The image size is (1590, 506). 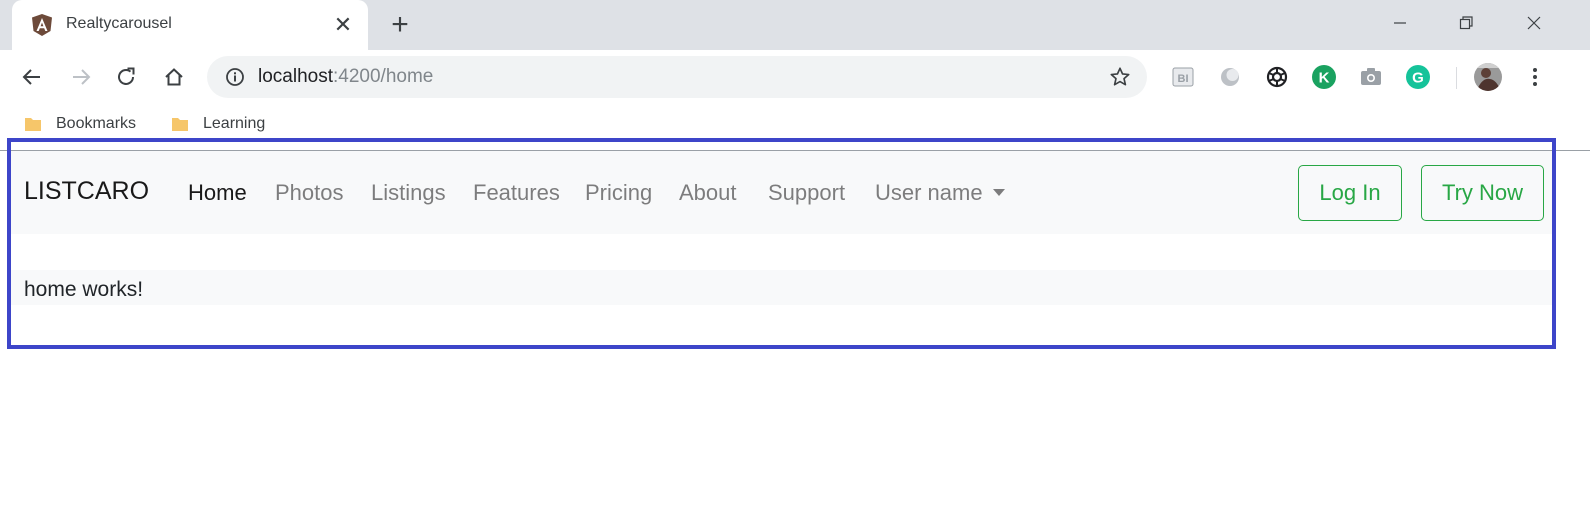 What do you see at coordinates (806, 193) in the screenshot?
I see `nav-link-support: Support` at bounding box center [806, 193].